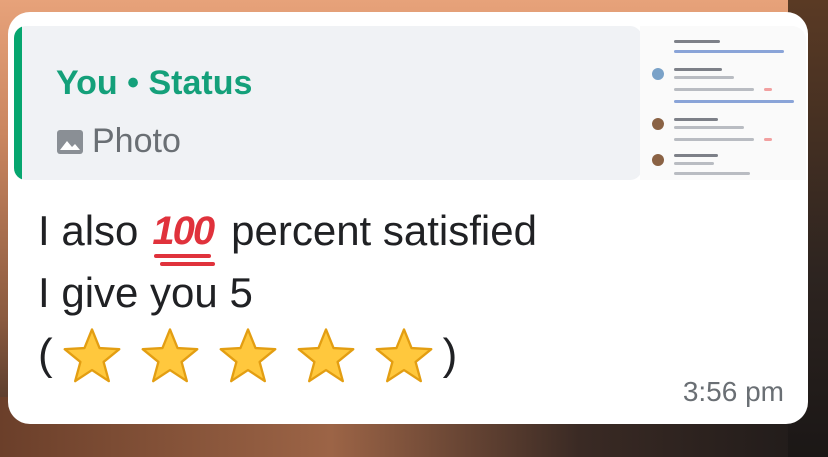 The image size is (828, 457). I want to click on message-line-1-start: I also, so click(88, 230).